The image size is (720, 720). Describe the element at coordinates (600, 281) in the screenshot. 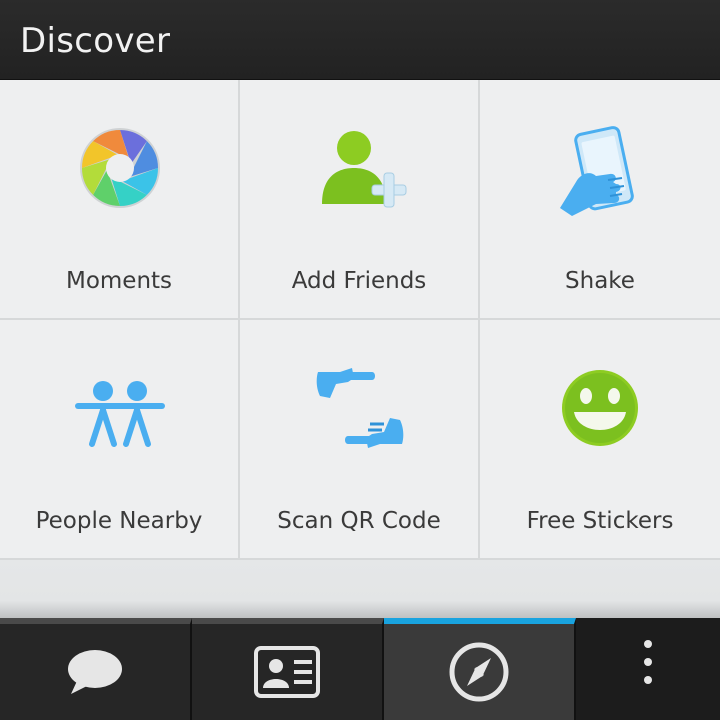

I see `tile-label: Shake` at that location.